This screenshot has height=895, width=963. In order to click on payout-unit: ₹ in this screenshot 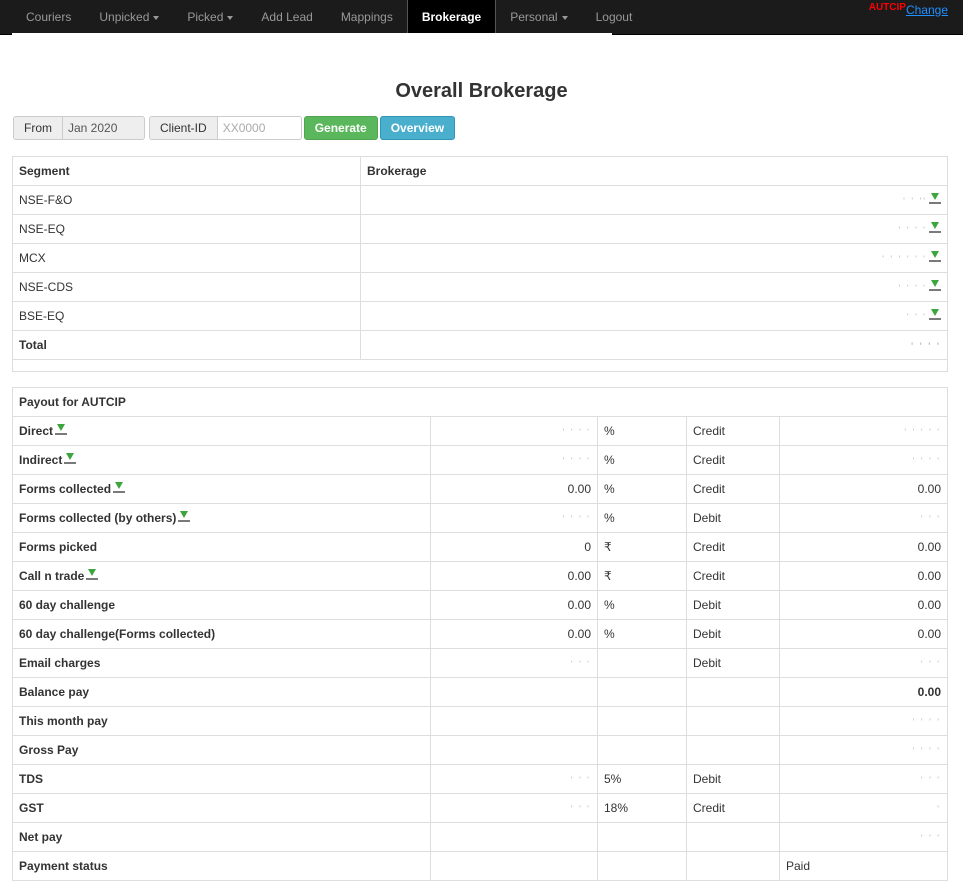, I will do `click(642, 576)`.